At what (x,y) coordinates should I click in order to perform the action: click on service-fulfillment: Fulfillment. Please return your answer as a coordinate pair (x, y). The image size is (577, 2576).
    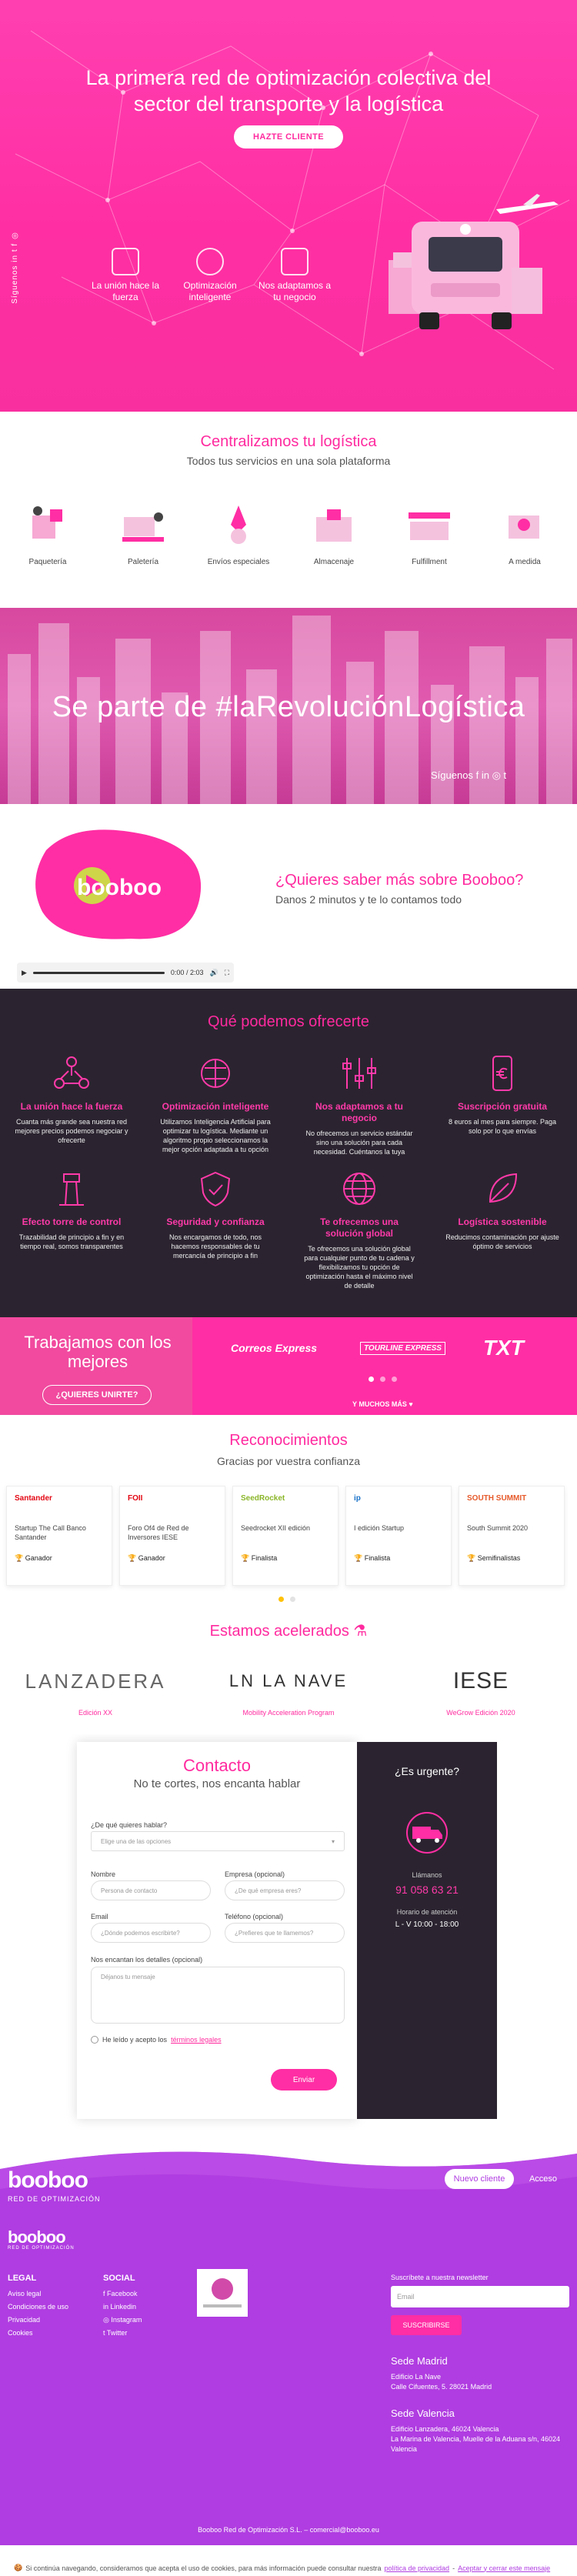
    Looking at the image, I should click on (429, 534).